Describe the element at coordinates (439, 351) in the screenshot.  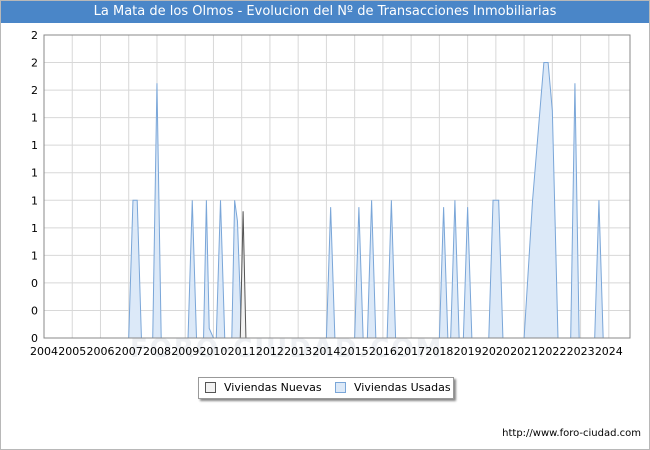
I see `x-tick-label: 2018` at that location.